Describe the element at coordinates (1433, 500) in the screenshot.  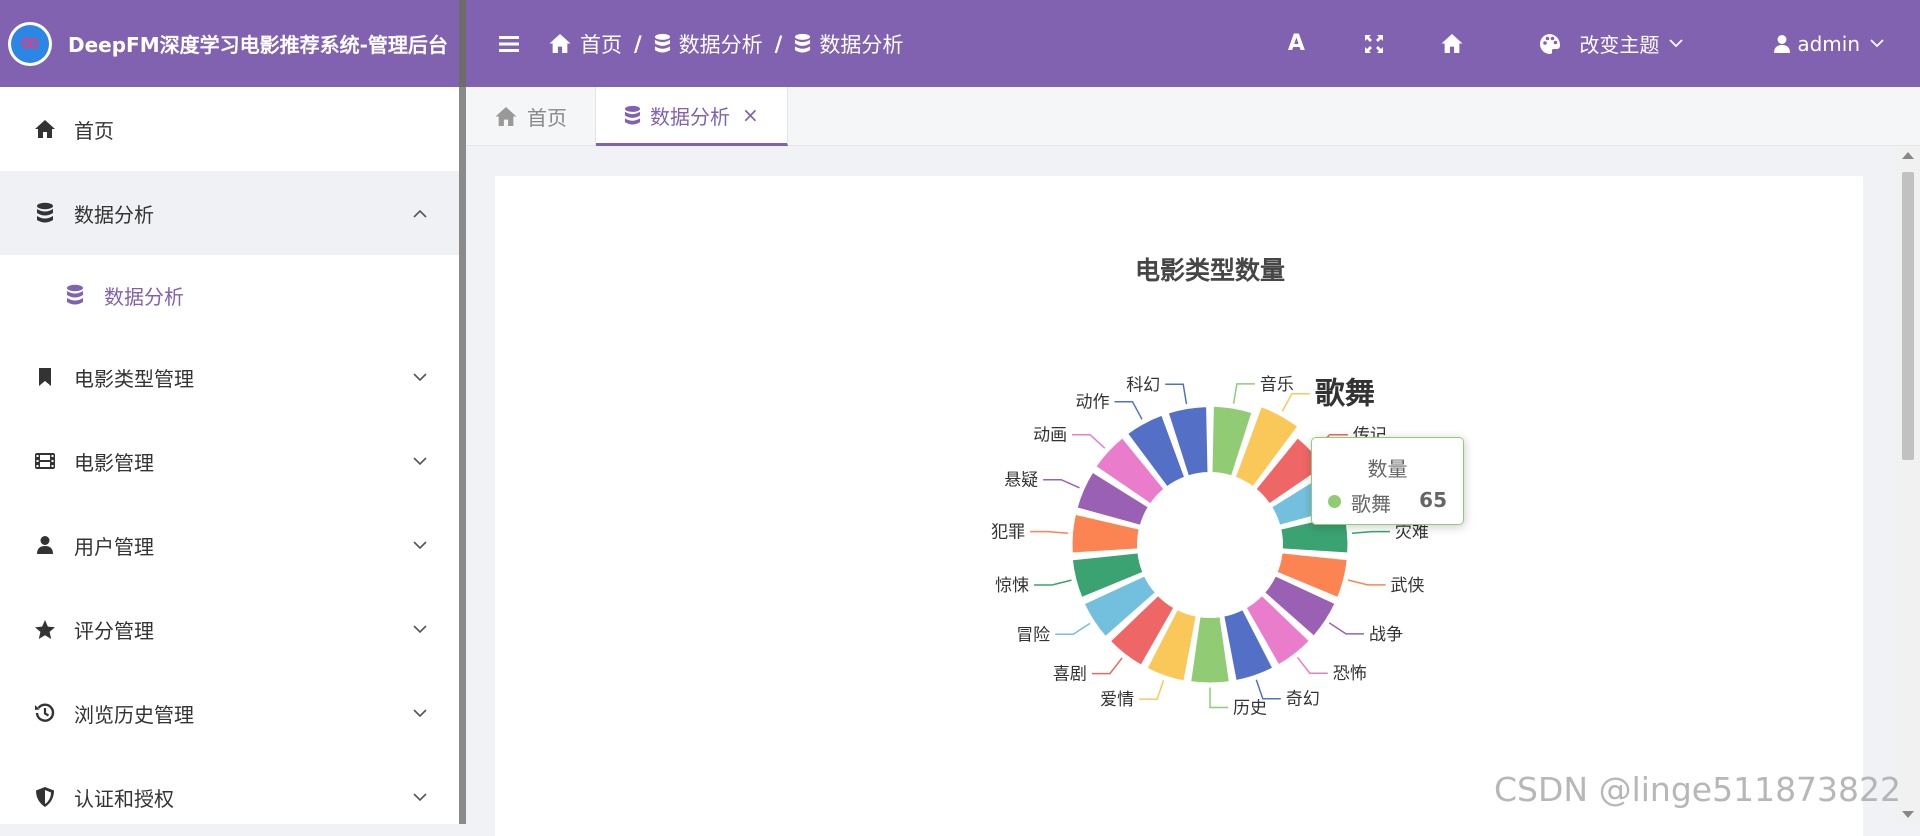
I see `tooltip-value: 65` at that location.